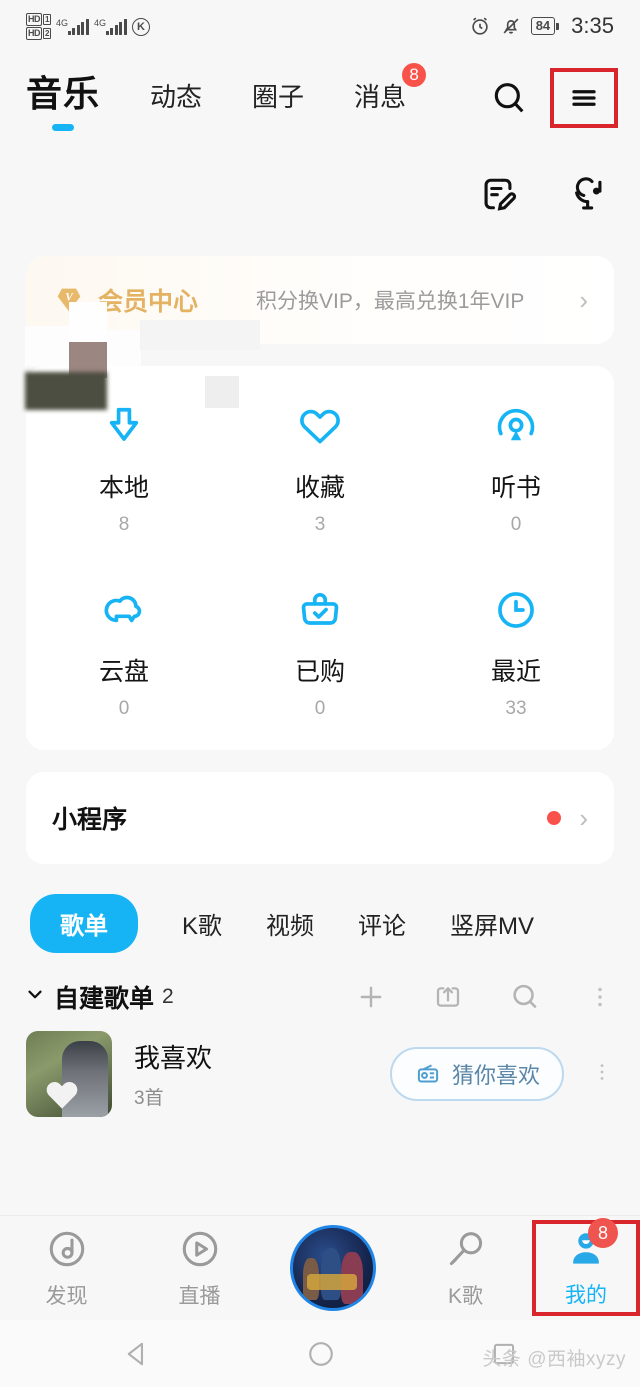  What do you see at coordinates (588, 194) in the screenshot?
I see `microphone-music-icon` at bounding box center [588, 194].